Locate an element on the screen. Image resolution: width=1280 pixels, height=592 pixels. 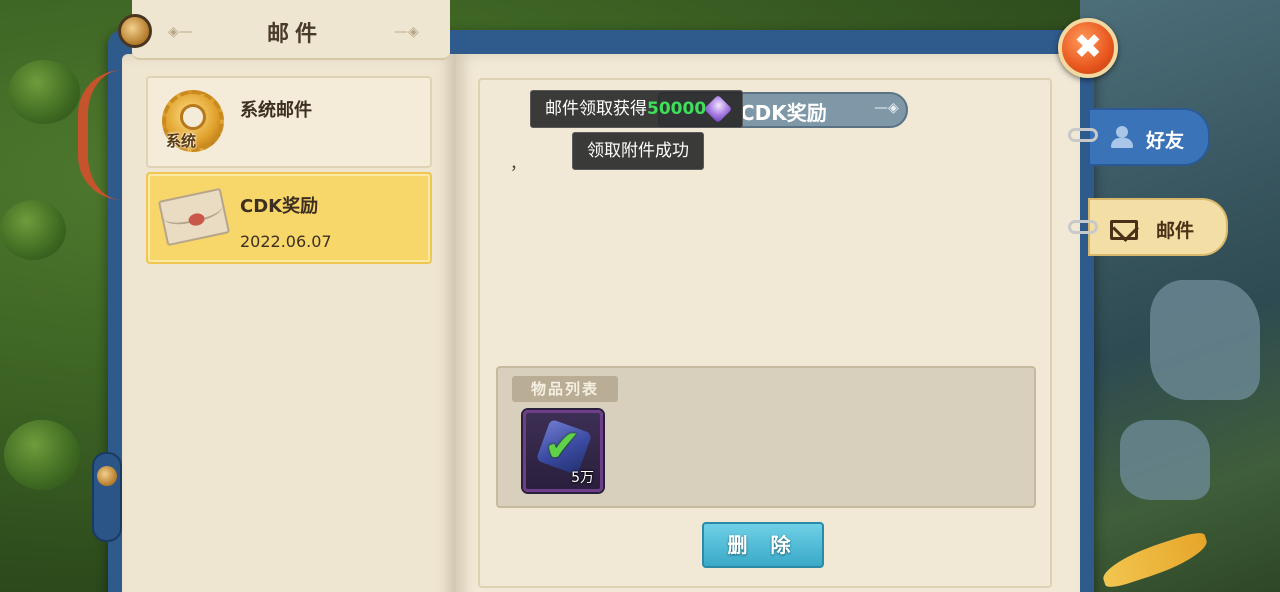
close-icon: ✖ is located at coordinates (1088, 48).